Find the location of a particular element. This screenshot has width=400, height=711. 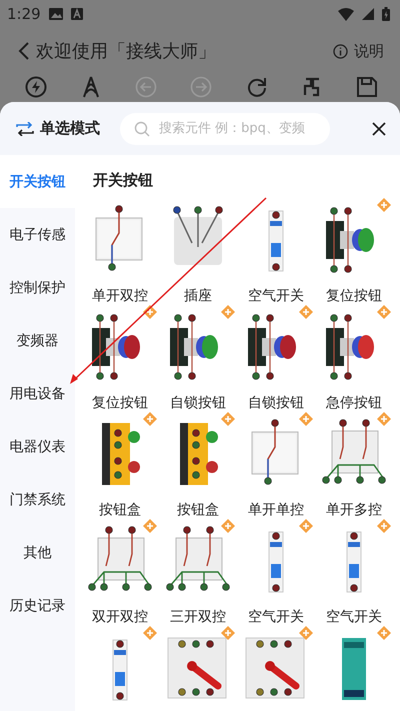

wifi-icon is located at coordinates (346, 14).